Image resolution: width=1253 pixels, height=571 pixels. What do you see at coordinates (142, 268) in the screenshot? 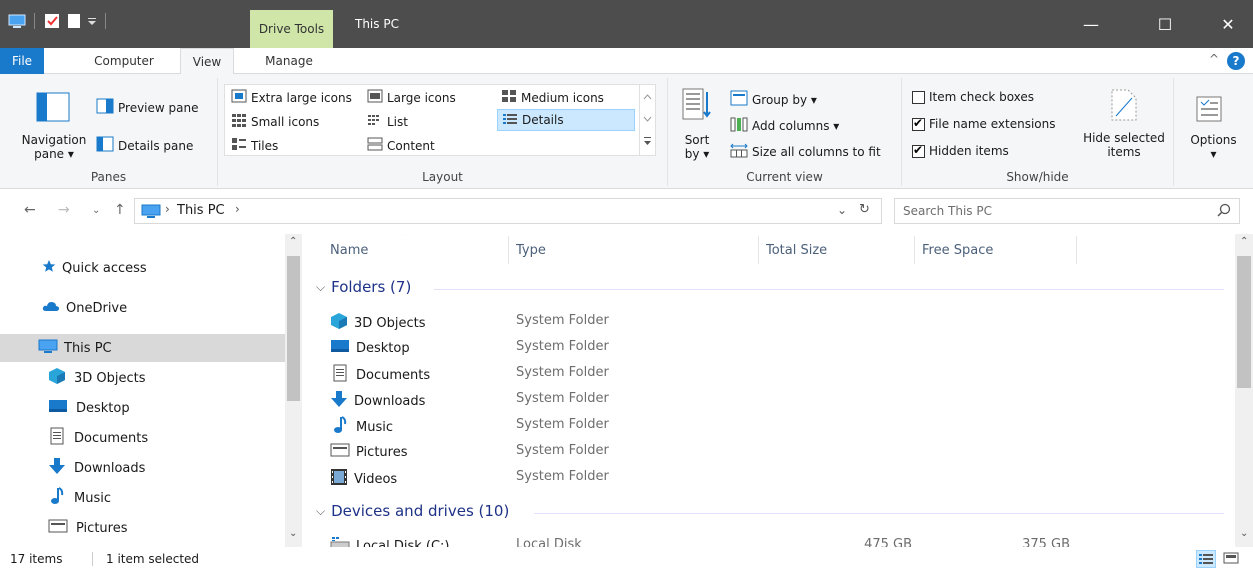
I see `nav-quick-access: Quick access` at bounding box center [142, 268].